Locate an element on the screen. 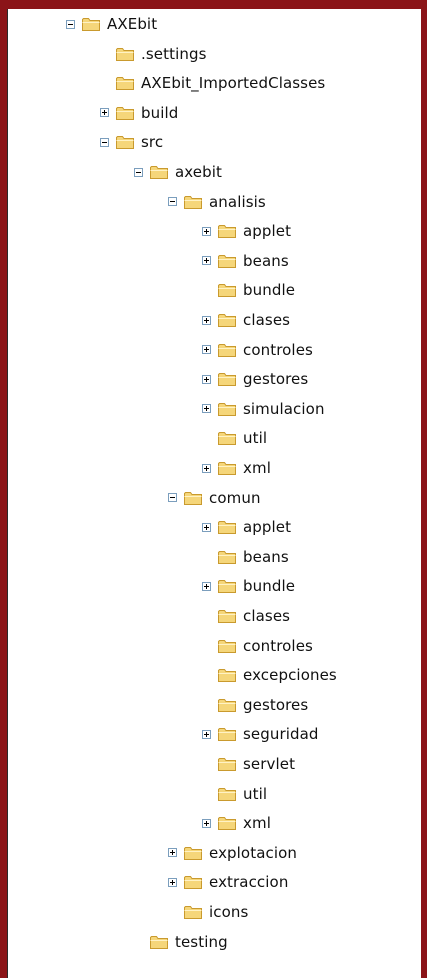 This screenshot has height=978, width=427. tree-node-label: servlet is located at coordinates (269, 764).